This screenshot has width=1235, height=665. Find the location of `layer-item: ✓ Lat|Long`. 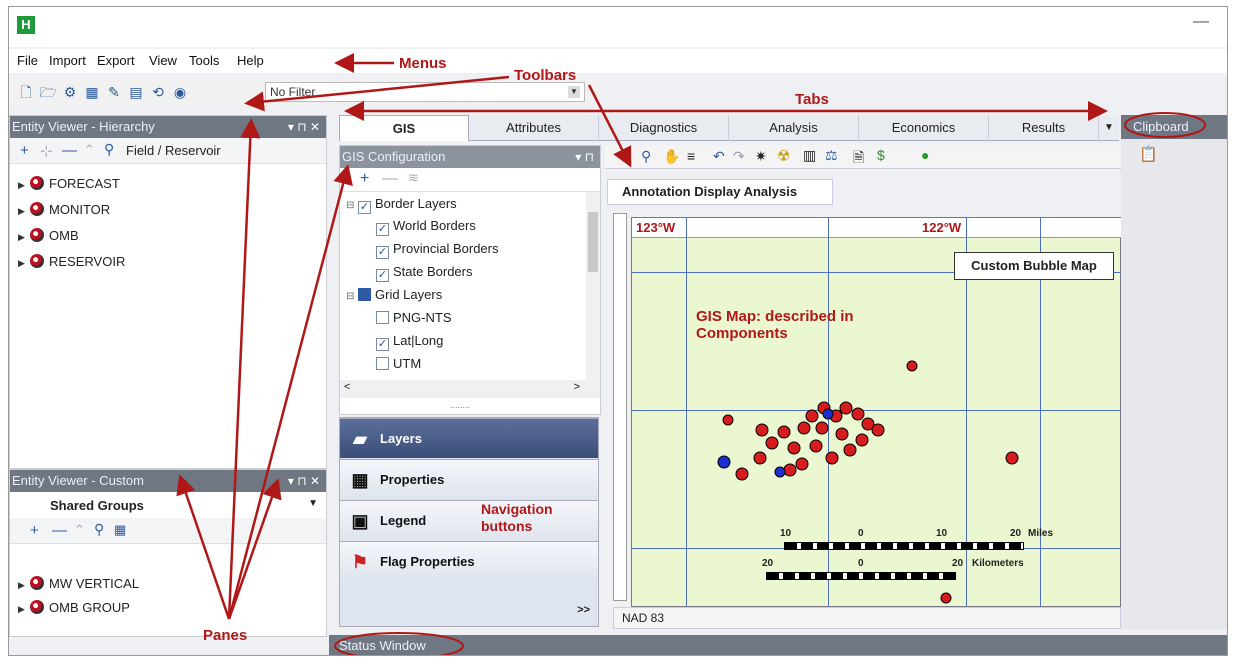

layer-item: ✓ Lat|Long is located at coordinates (409, 341).